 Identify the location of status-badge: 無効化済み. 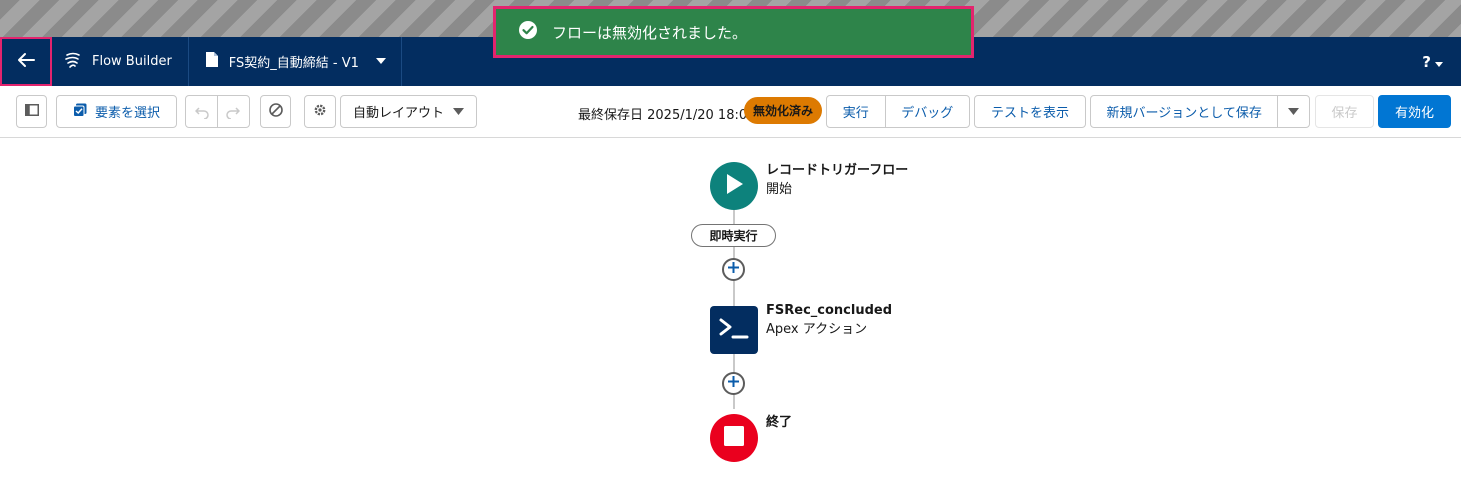
(783, 110).